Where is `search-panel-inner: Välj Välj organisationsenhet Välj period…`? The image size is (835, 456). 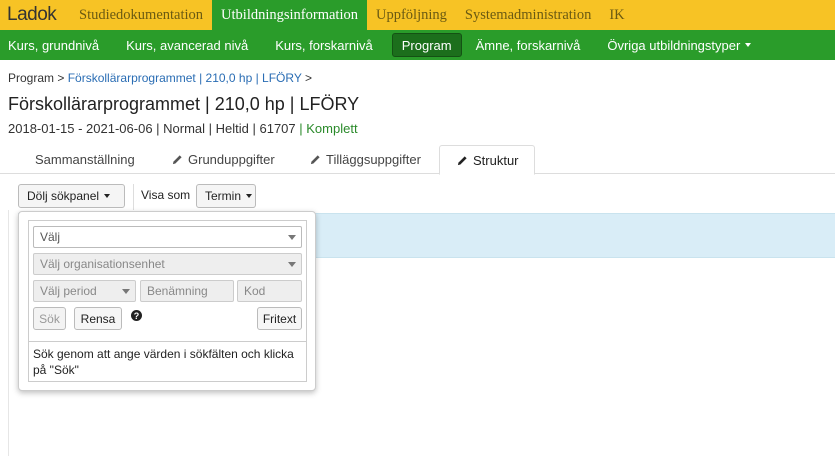
search-panel-inner: Välj Välj organisationsenhet Välj period… is located at coordinates (167, 301).